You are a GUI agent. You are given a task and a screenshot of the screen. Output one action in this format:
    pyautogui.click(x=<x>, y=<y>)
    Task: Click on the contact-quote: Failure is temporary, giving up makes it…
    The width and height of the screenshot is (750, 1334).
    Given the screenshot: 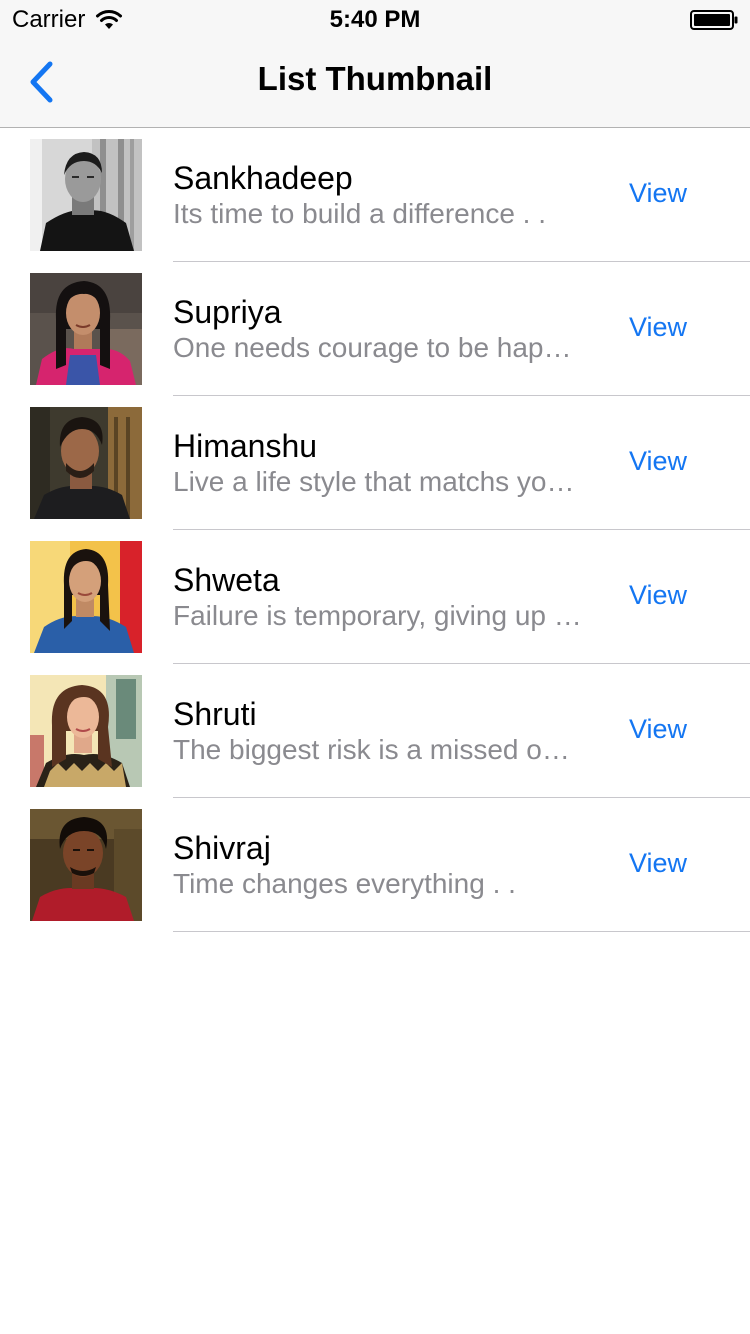 What is the action you would take?
    pyautogui.click(x=378, y=615)
    